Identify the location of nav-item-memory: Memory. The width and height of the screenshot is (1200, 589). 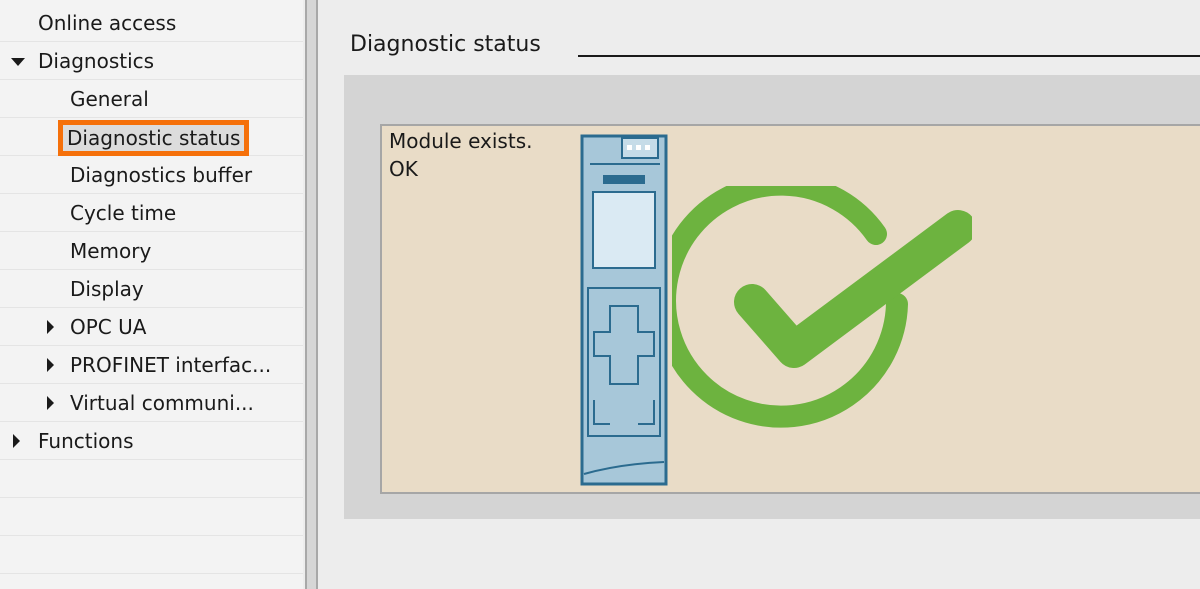
(151, 251).